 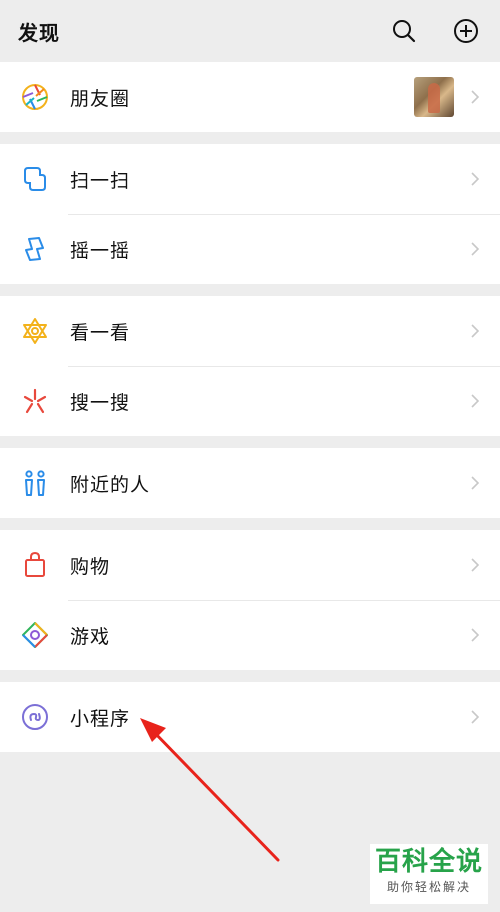 I want to click on moments-aperture-icon, so click(x=35, y=97).